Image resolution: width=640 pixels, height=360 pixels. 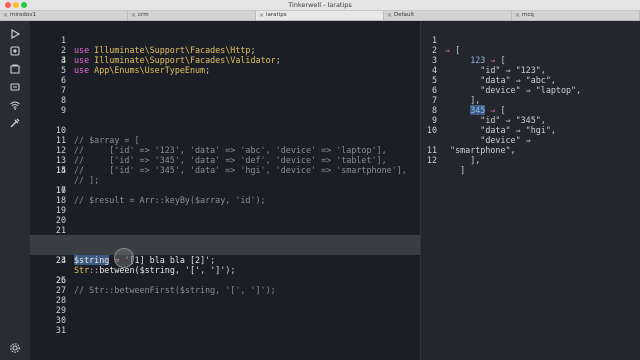 I want to click on output-line: 4 "data" ⇒ "abc",, so click(x=530, y=70).